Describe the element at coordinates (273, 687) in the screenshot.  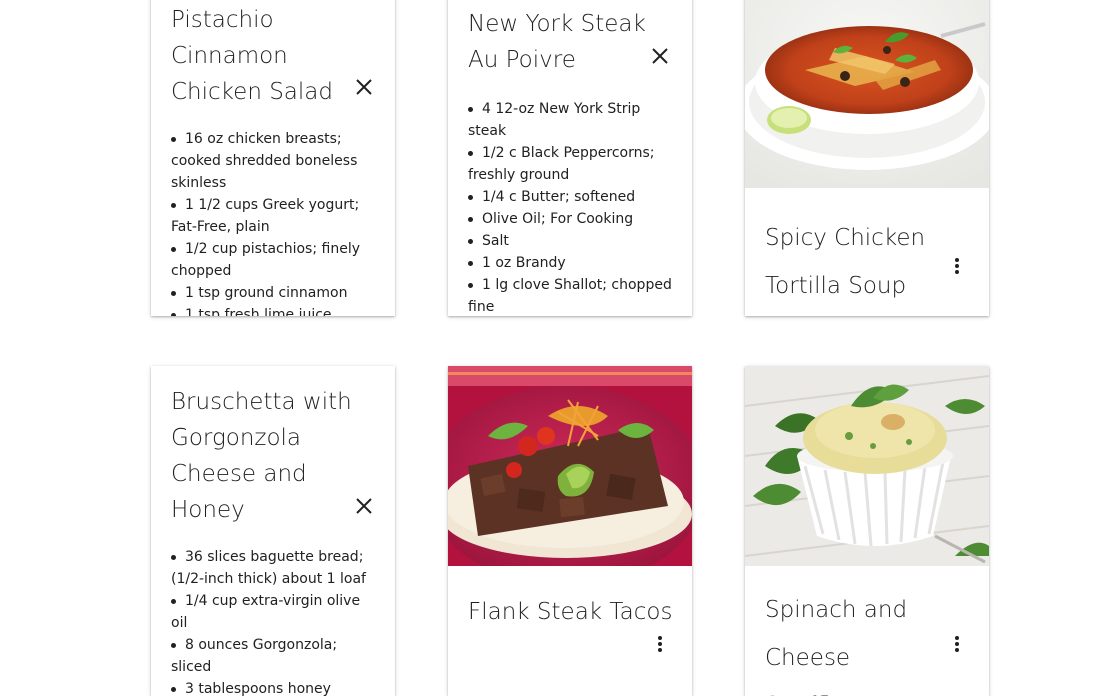
I see `list-item: 3 tablespoons honey` at that location.